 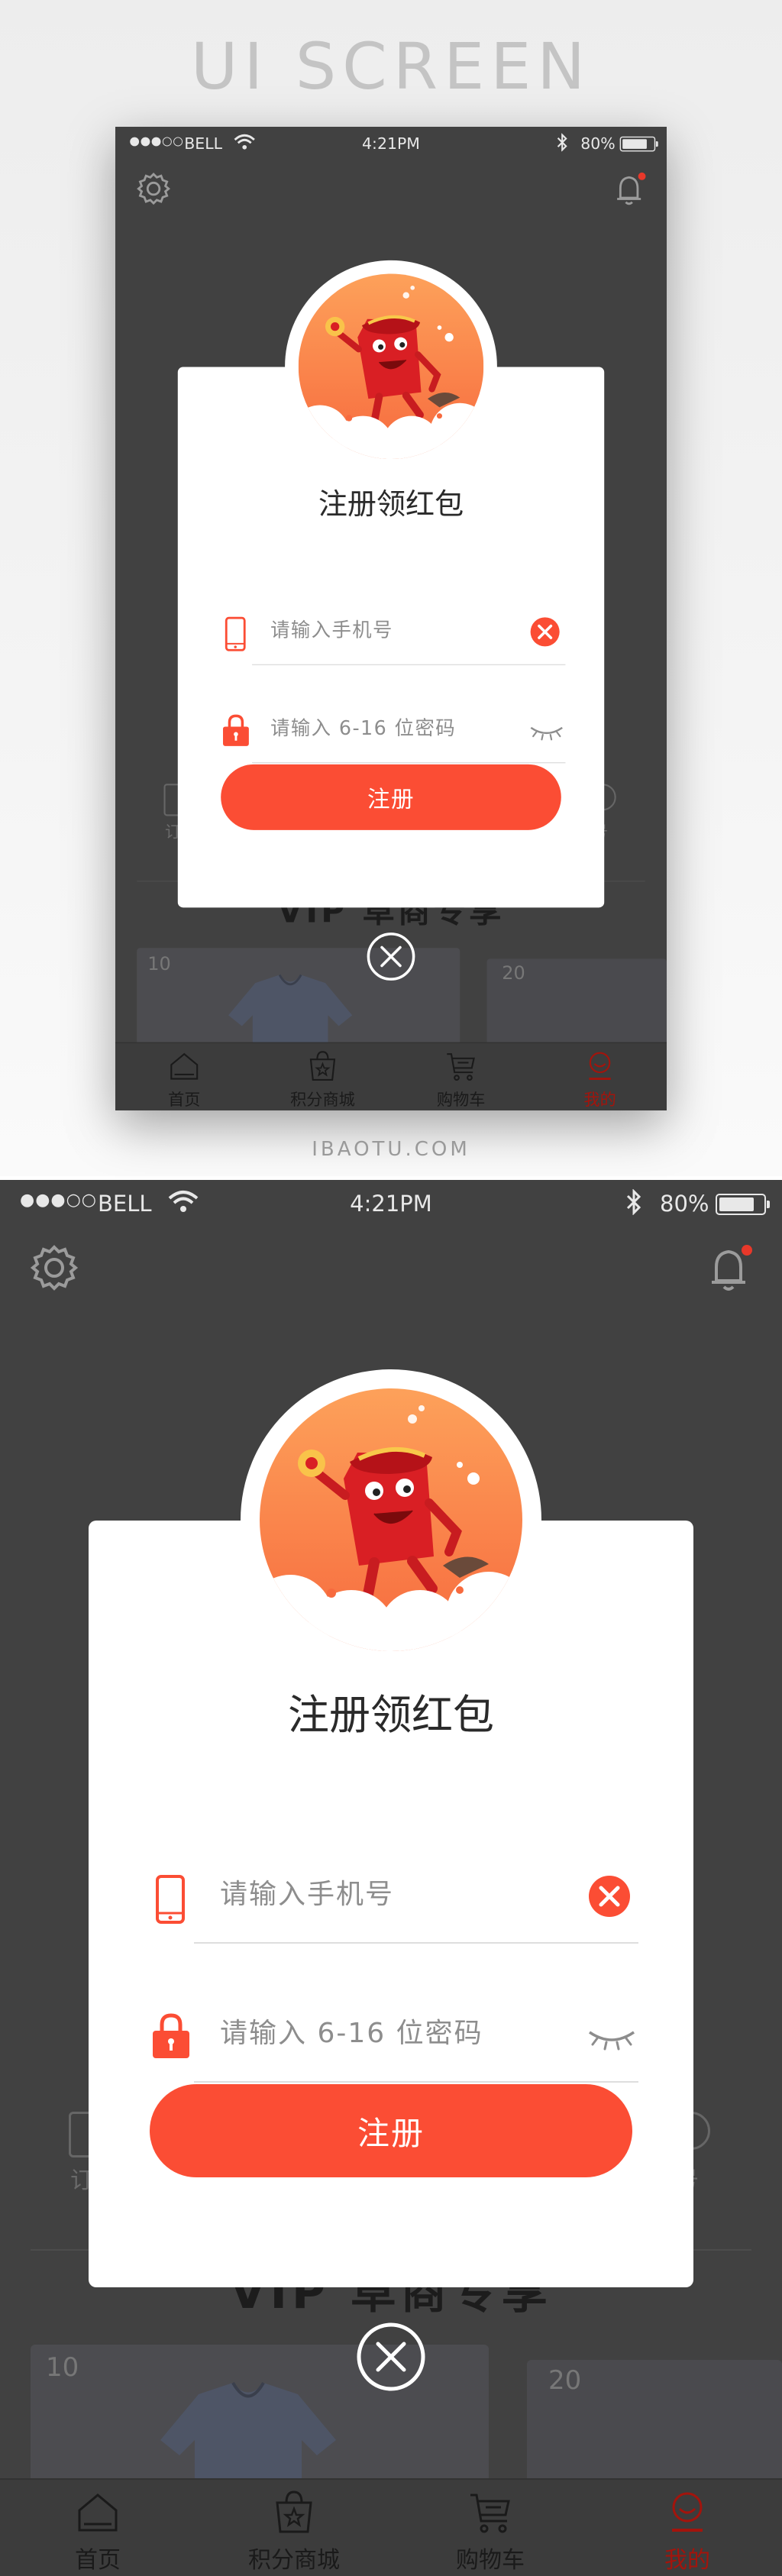 I want to click on site-watermark: IBAOTU.COM, so click(x=391, y=1149).